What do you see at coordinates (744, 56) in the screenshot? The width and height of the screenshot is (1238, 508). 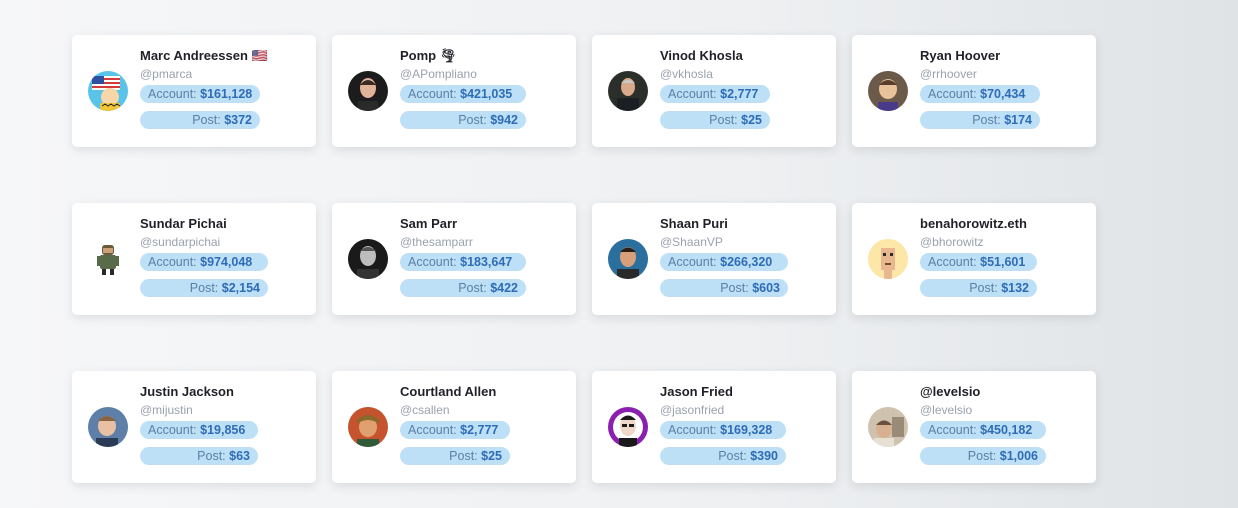 I see `creator-name: Vinod Khosla` at bounding box center [744, 56].